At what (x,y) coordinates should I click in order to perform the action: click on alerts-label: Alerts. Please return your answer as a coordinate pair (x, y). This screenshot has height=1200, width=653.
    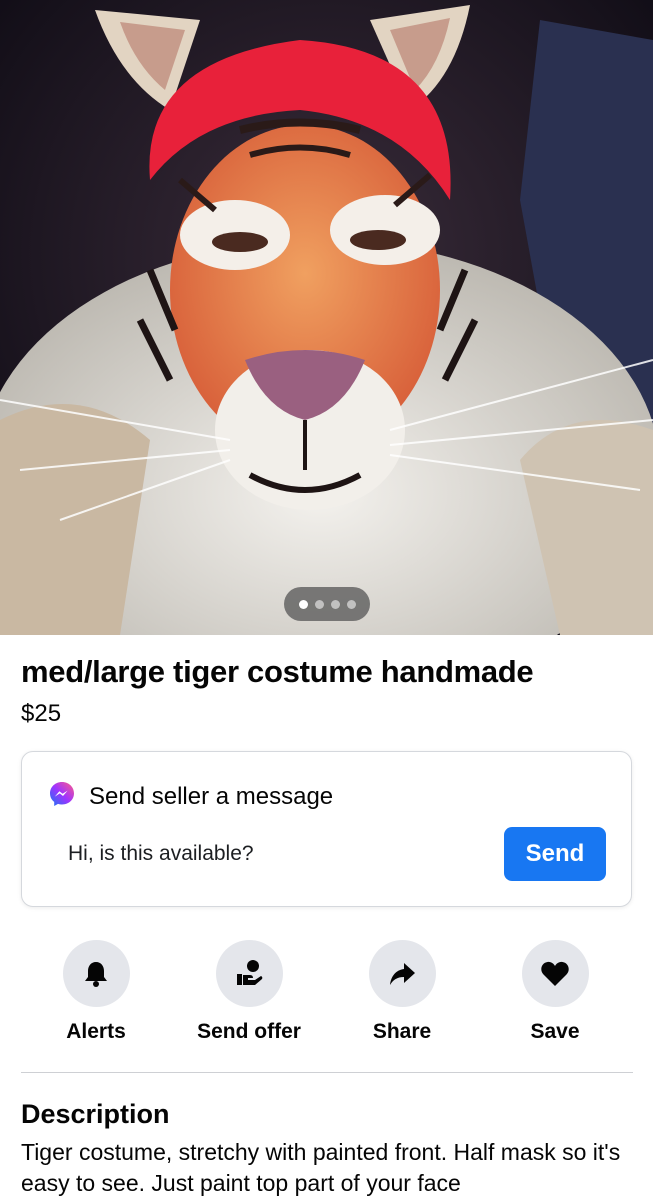
    Looking at the image, I should click on (96, 1031).